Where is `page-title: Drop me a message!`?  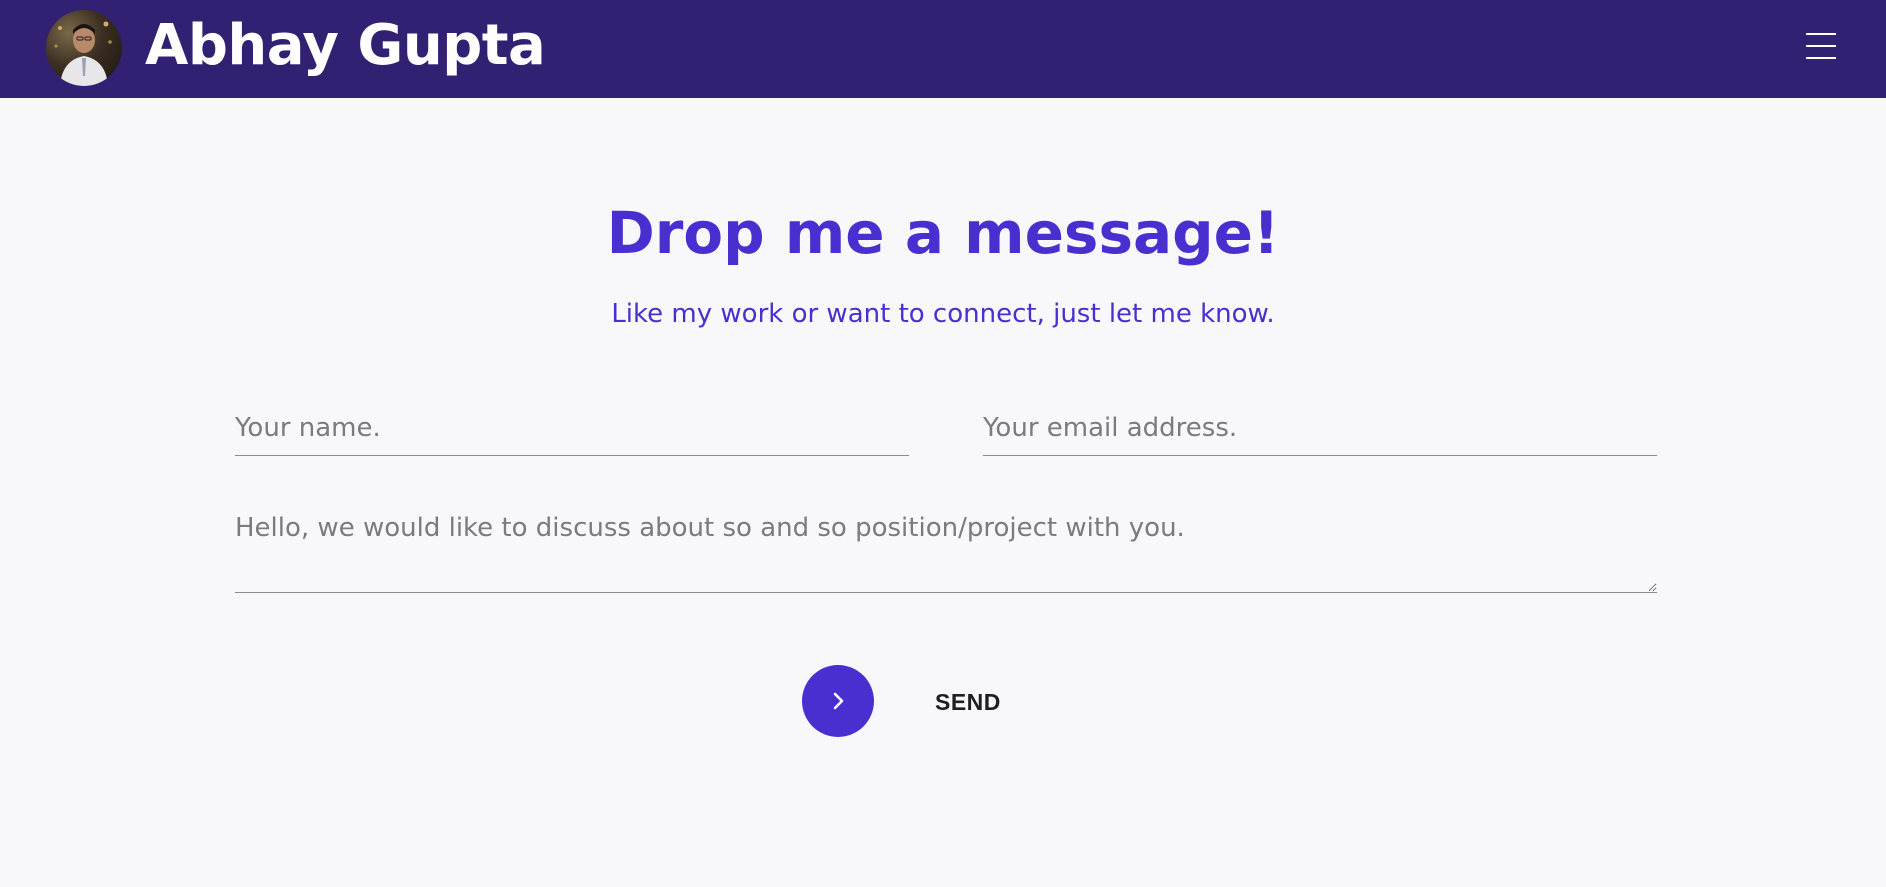 page-title: Drop me a message! is located at coordinates (943, 233).